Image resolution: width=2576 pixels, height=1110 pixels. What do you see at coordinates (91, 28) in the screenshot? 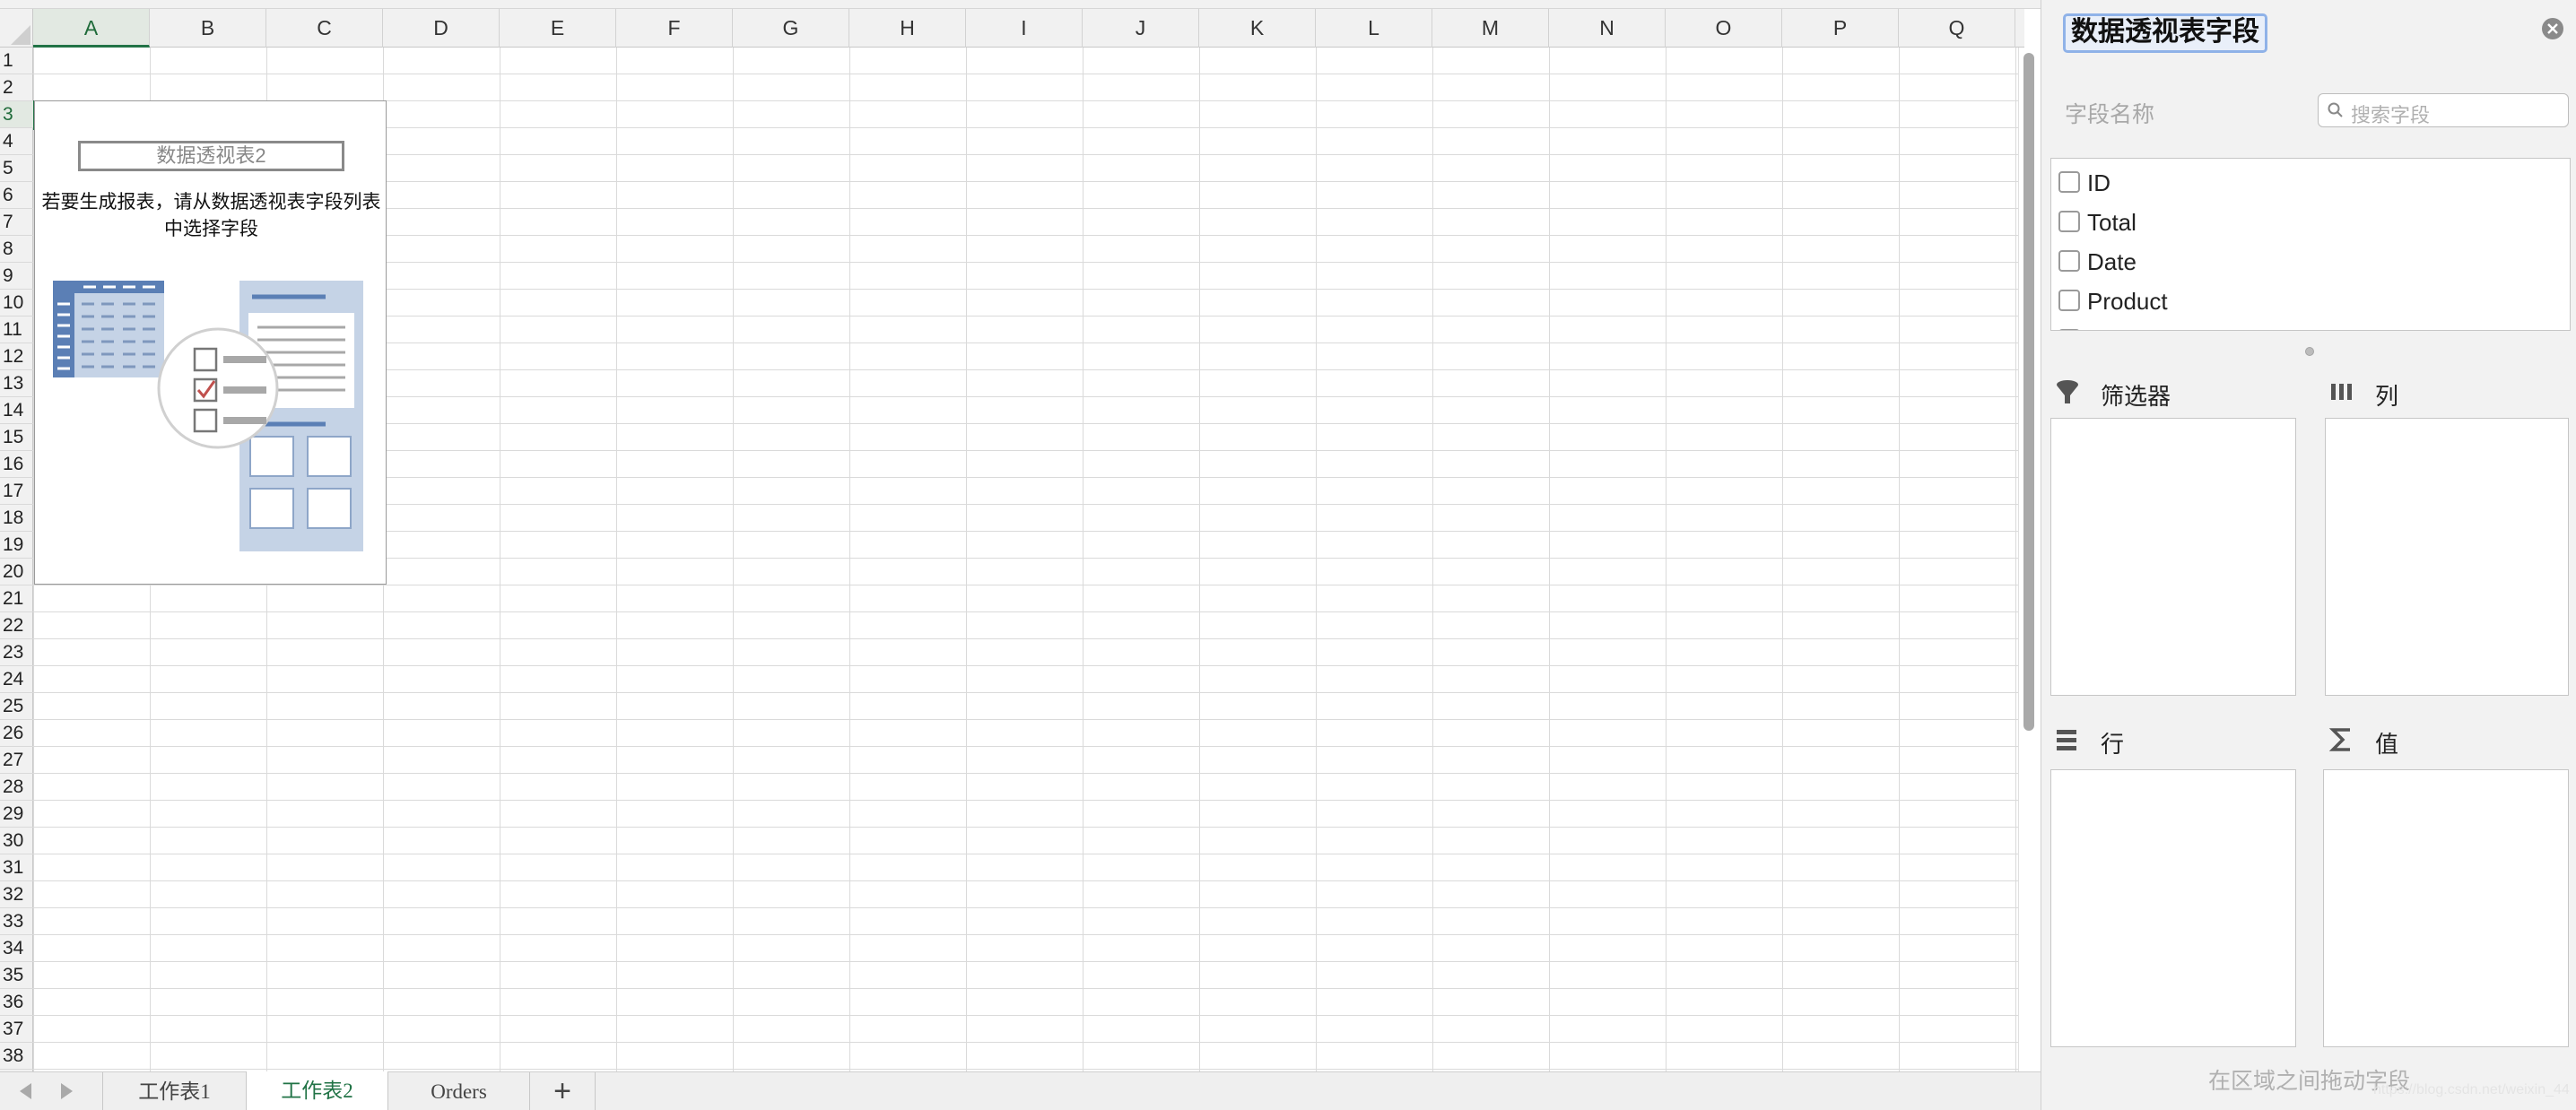
I see `column-header-a: A` at bounding box center [91, 28].